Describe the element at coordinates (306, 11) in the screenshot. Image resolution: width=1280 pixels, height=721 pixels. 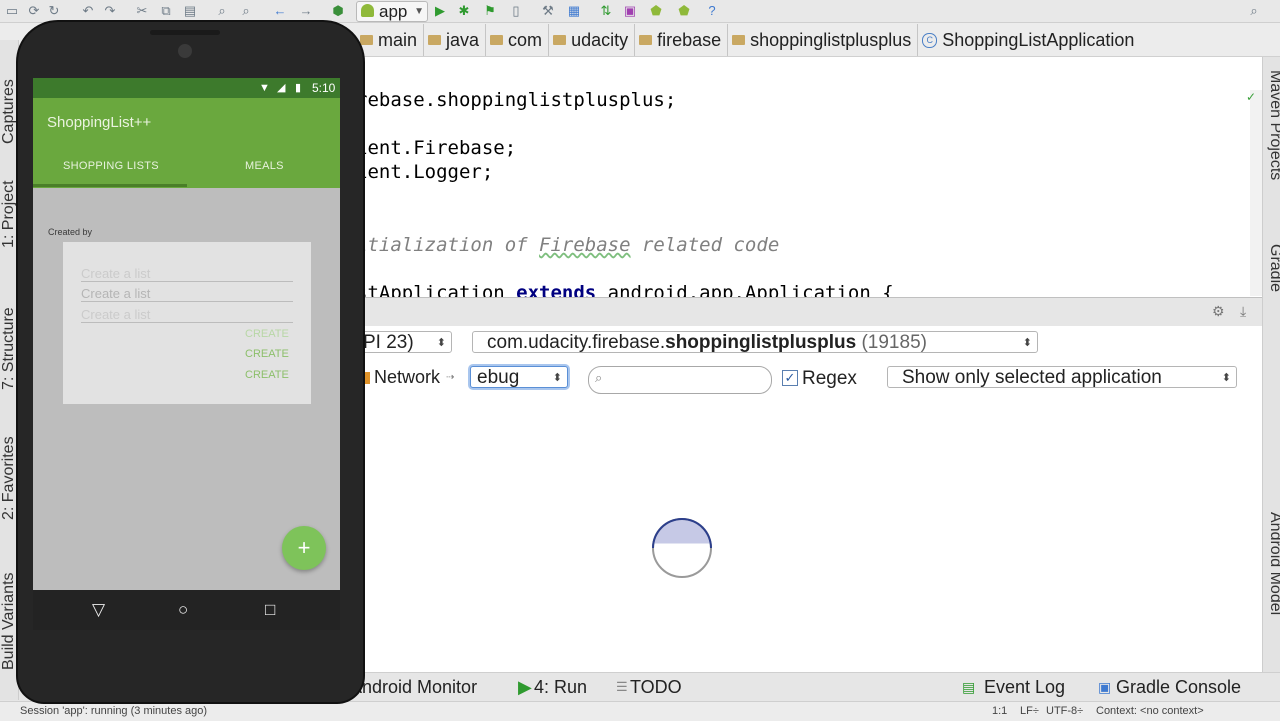
I see `forward-icon: →` at that location.